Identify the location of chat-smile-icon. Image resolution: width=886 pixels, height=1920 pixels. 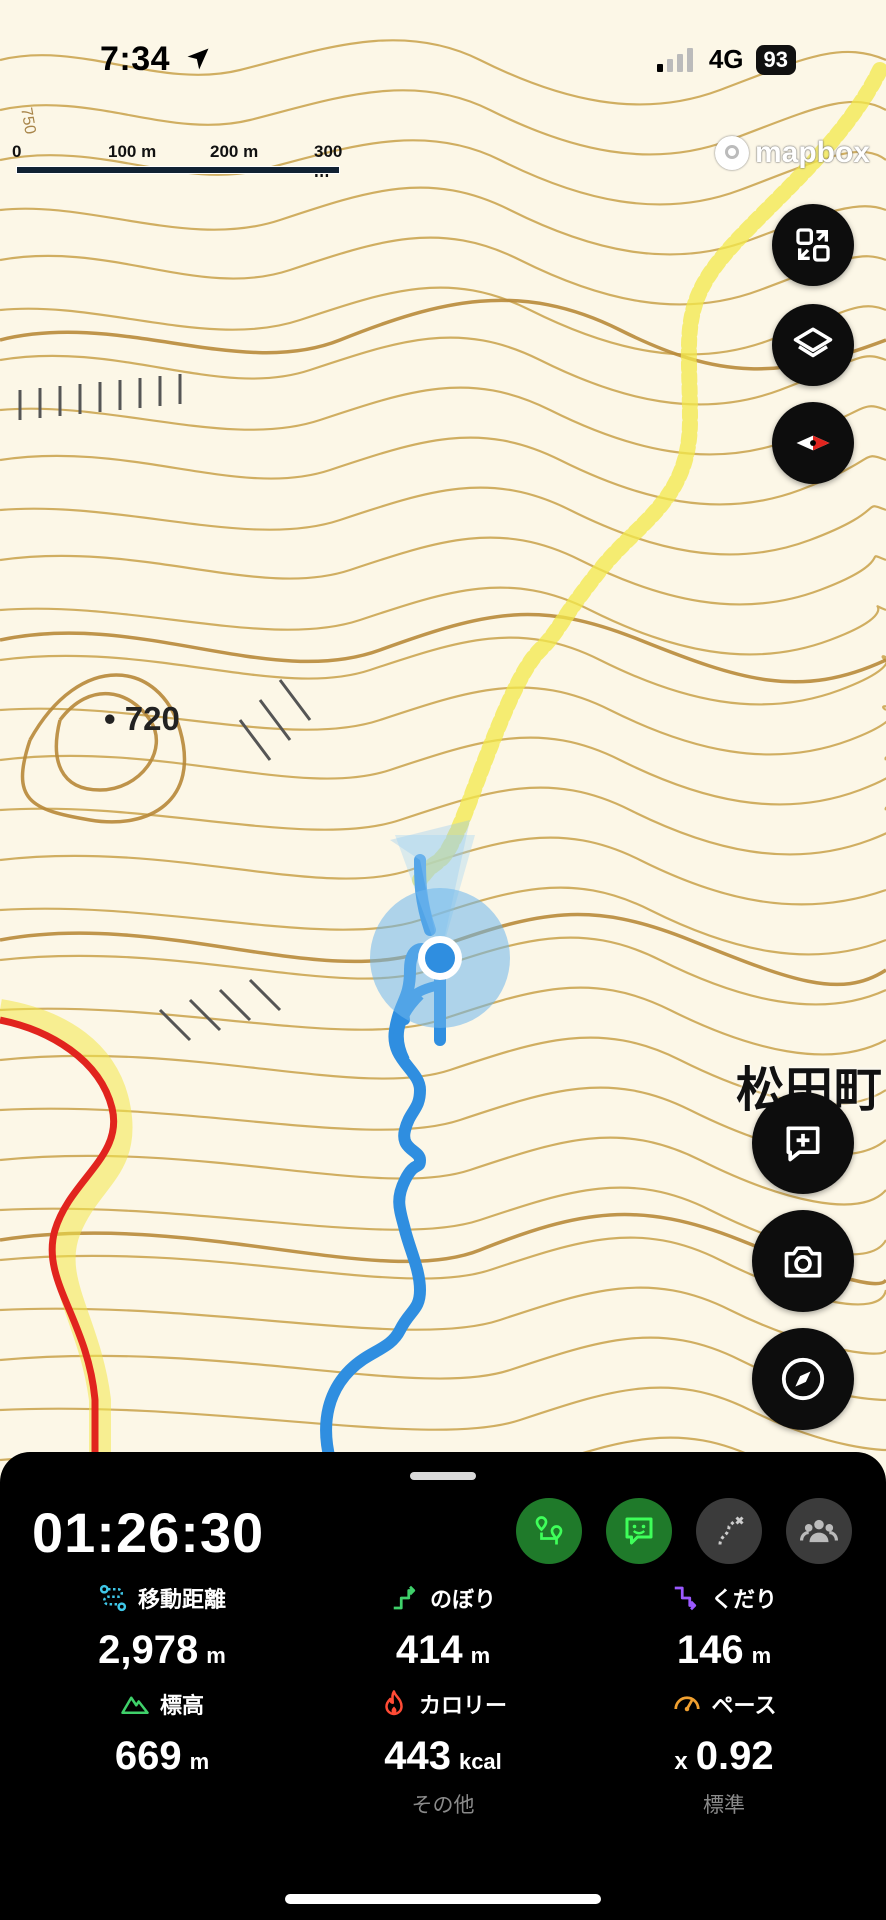
(639, 1531).